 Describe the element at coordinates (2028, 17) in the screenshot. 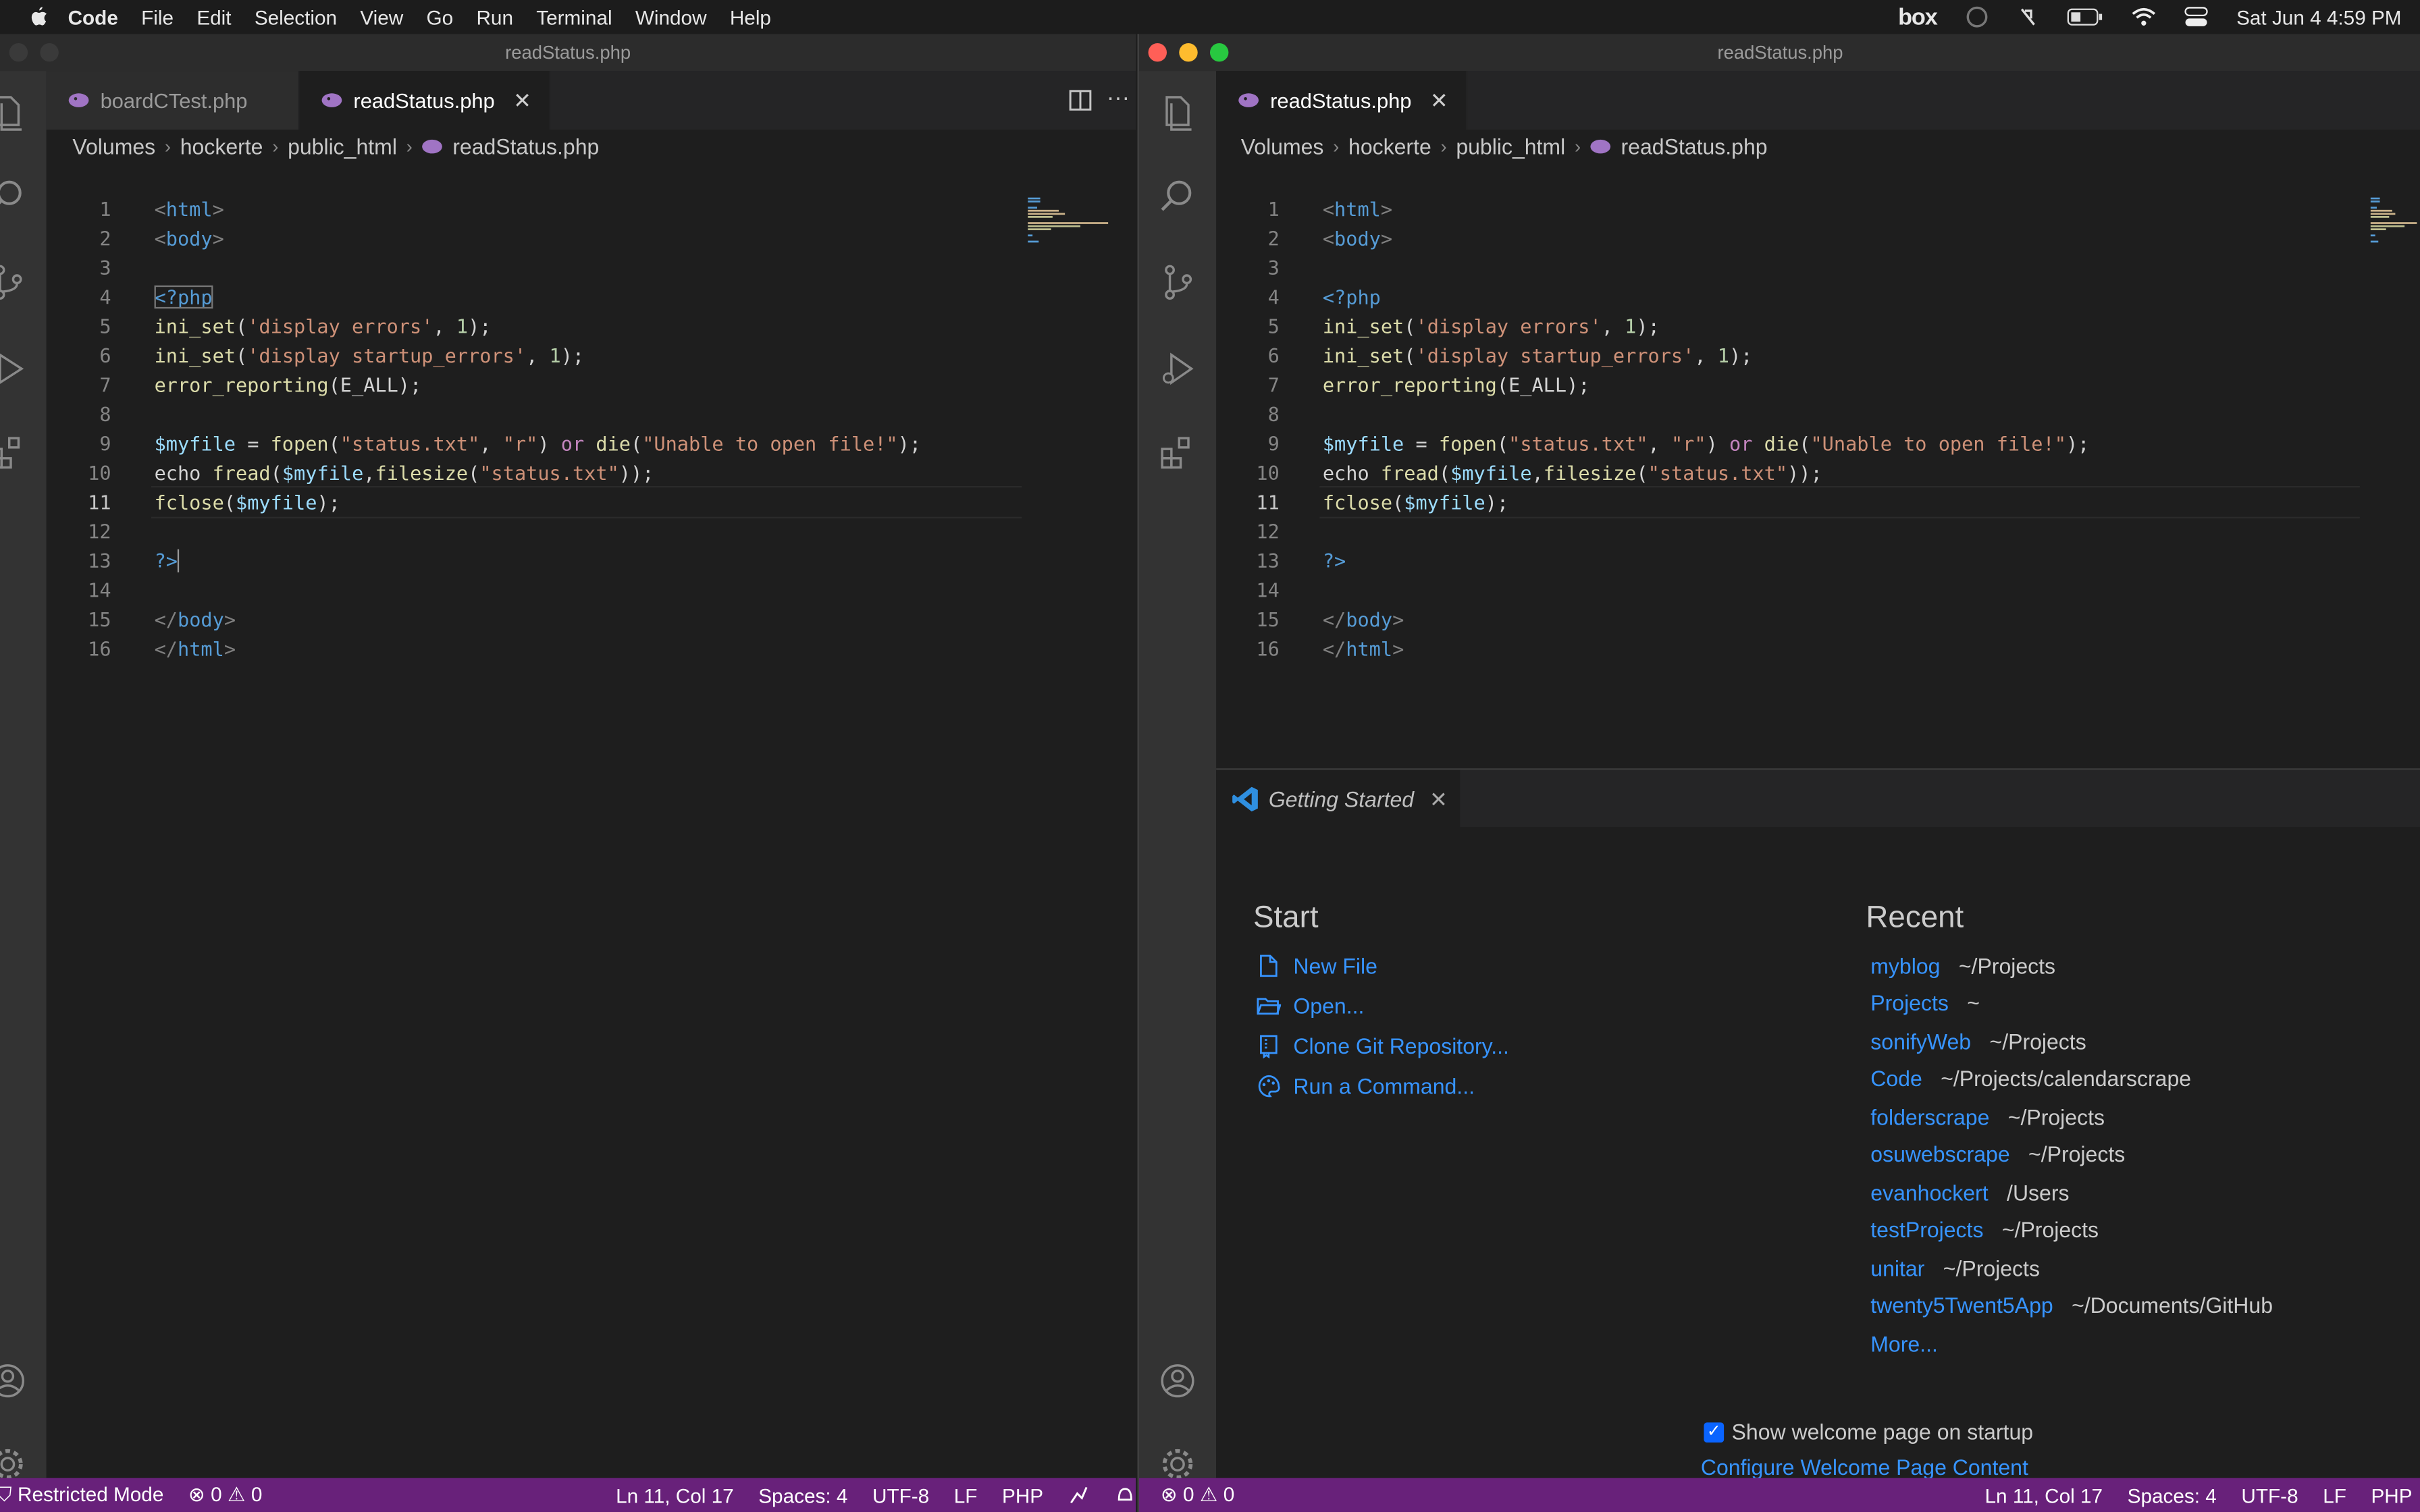

I see `mute-icon` at that location.